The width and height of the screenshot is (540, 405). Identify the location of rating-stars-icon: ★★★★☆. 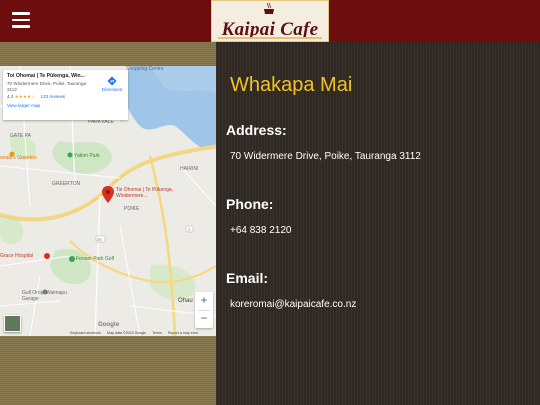
(25, 96).